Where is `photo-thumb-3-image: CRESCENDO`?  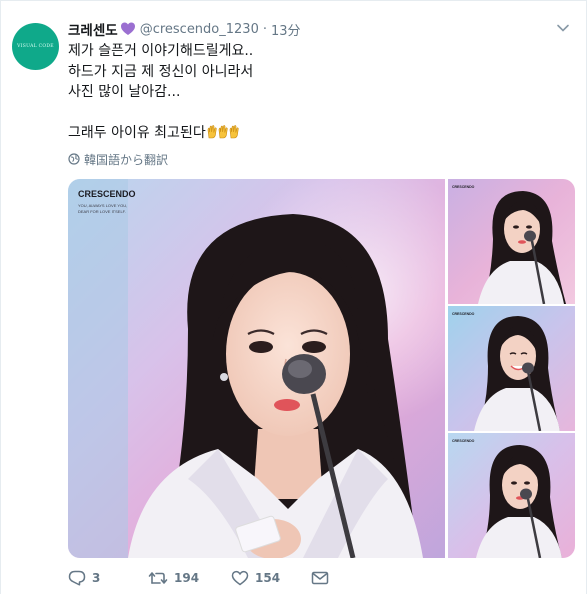 photo-thumb-3-image: CRESCENDO is located at coordinates (511, 495).